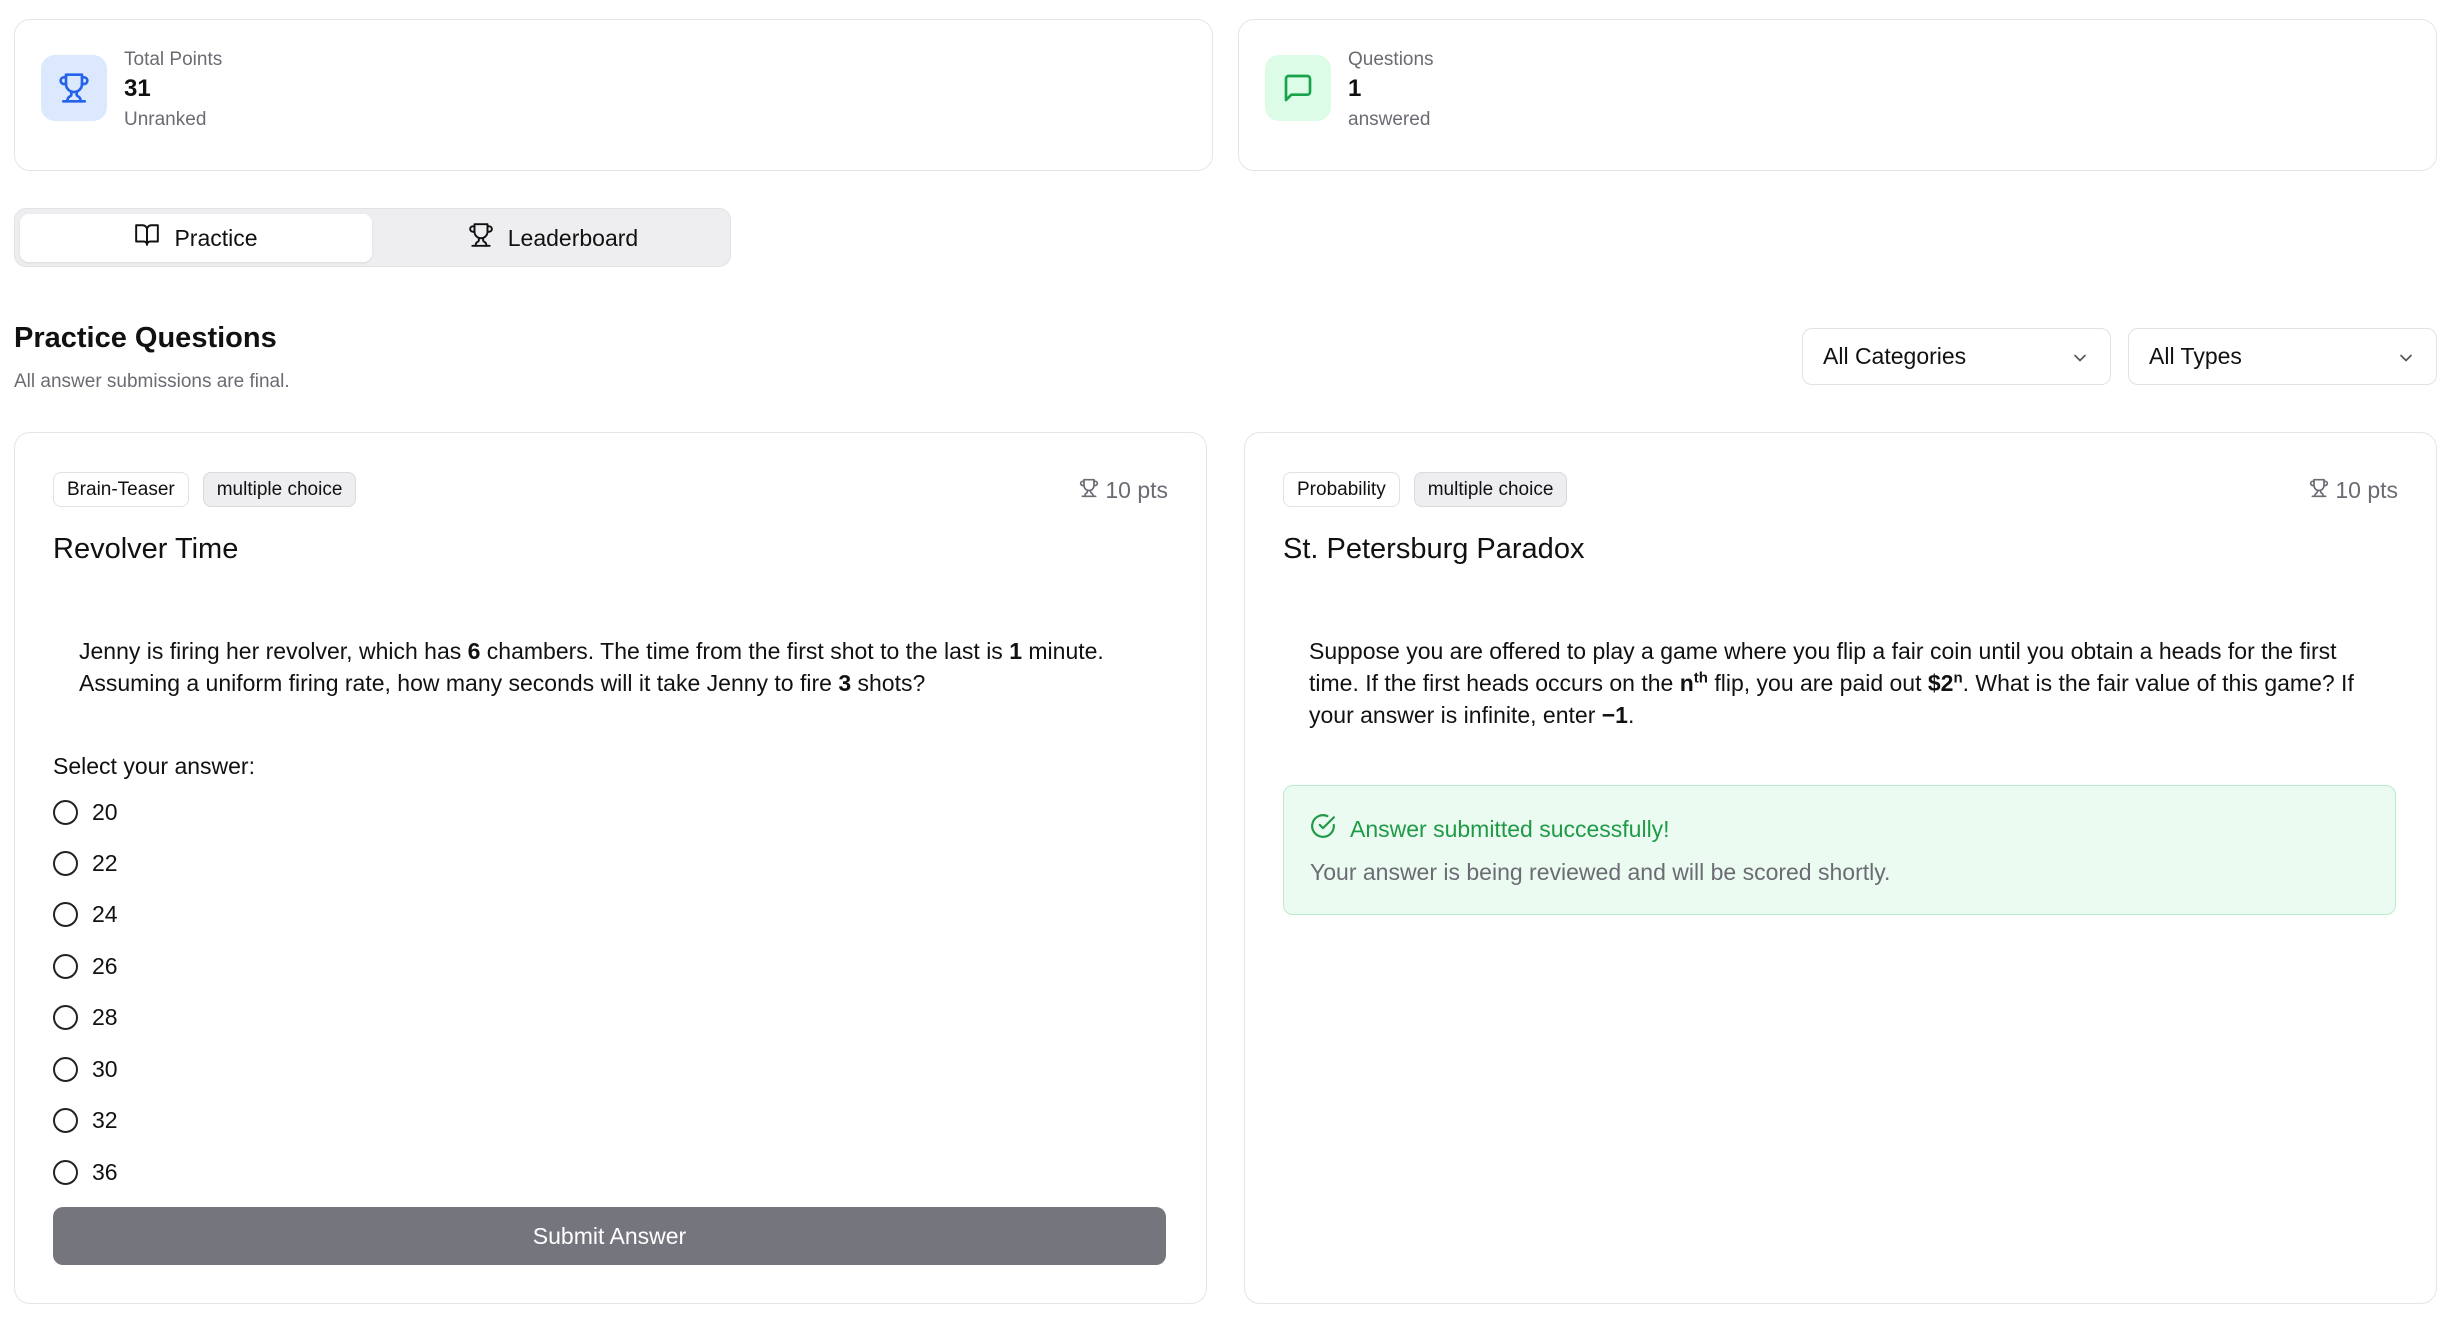 The width and height of the screenshot is (2454, 1328). I want to click on answer-option: 30, so click(85, 1069).